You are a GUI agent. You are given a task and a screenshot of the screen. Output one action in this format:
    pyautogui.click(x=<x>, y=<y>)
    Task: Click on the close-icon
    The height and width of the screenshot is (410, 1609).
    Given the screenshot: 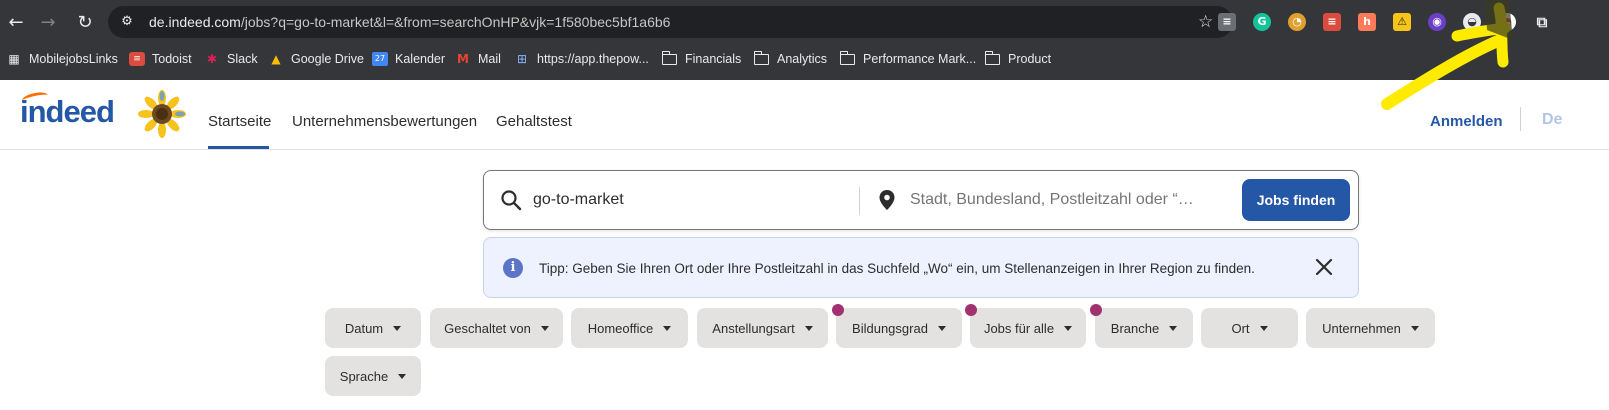 What is the action you would take?
    pyautogui.click(x=1324, y=267)
    